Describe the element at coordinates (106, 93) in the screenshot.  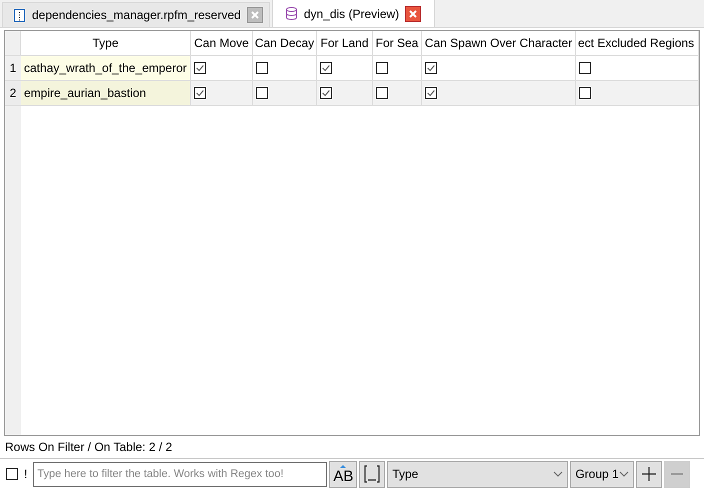
I see `table-cell: empire_aurian_bastion` at that location.